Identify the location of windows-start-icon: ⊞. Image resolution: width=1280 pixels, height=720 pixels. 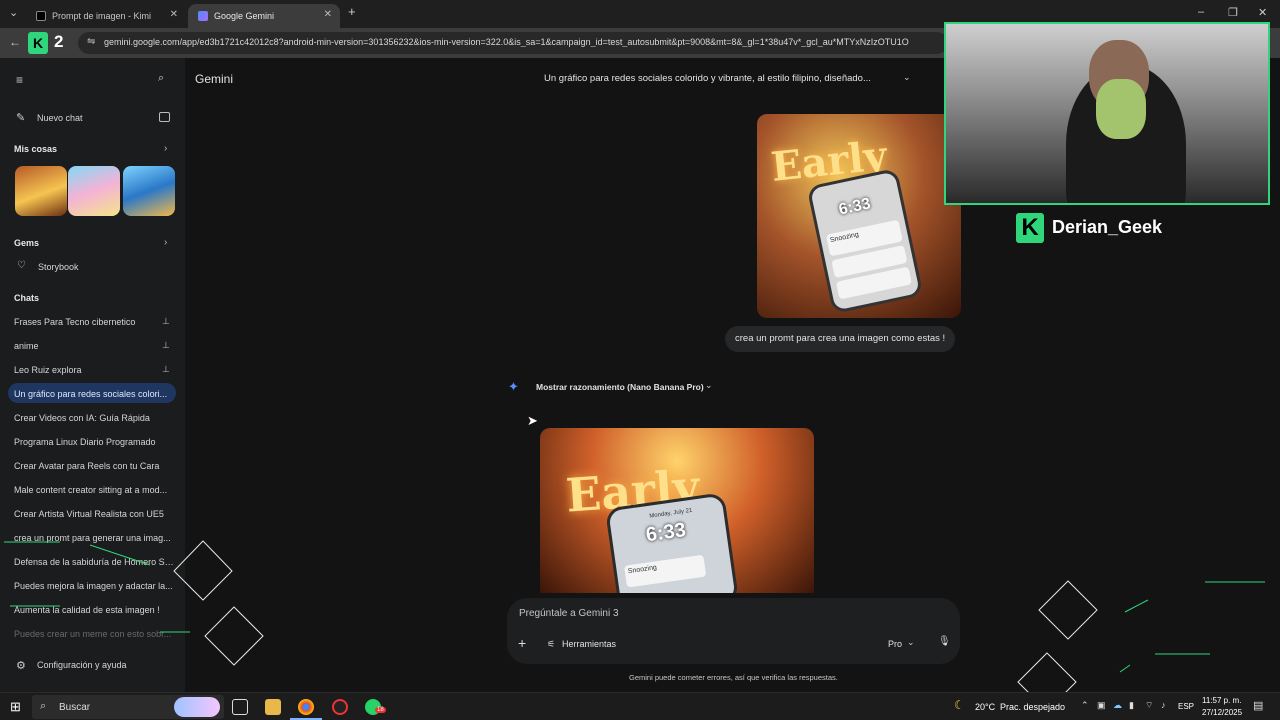
(15, 707).